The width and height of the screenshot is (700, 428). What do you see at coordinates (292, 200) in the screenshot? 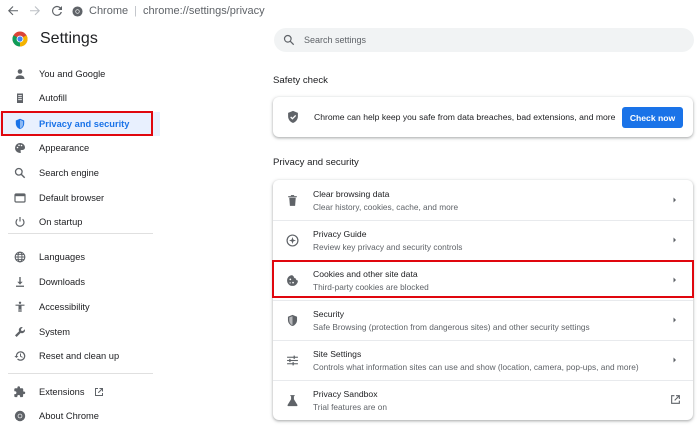
I see `trash-icon` at bounding box center [292, 200].